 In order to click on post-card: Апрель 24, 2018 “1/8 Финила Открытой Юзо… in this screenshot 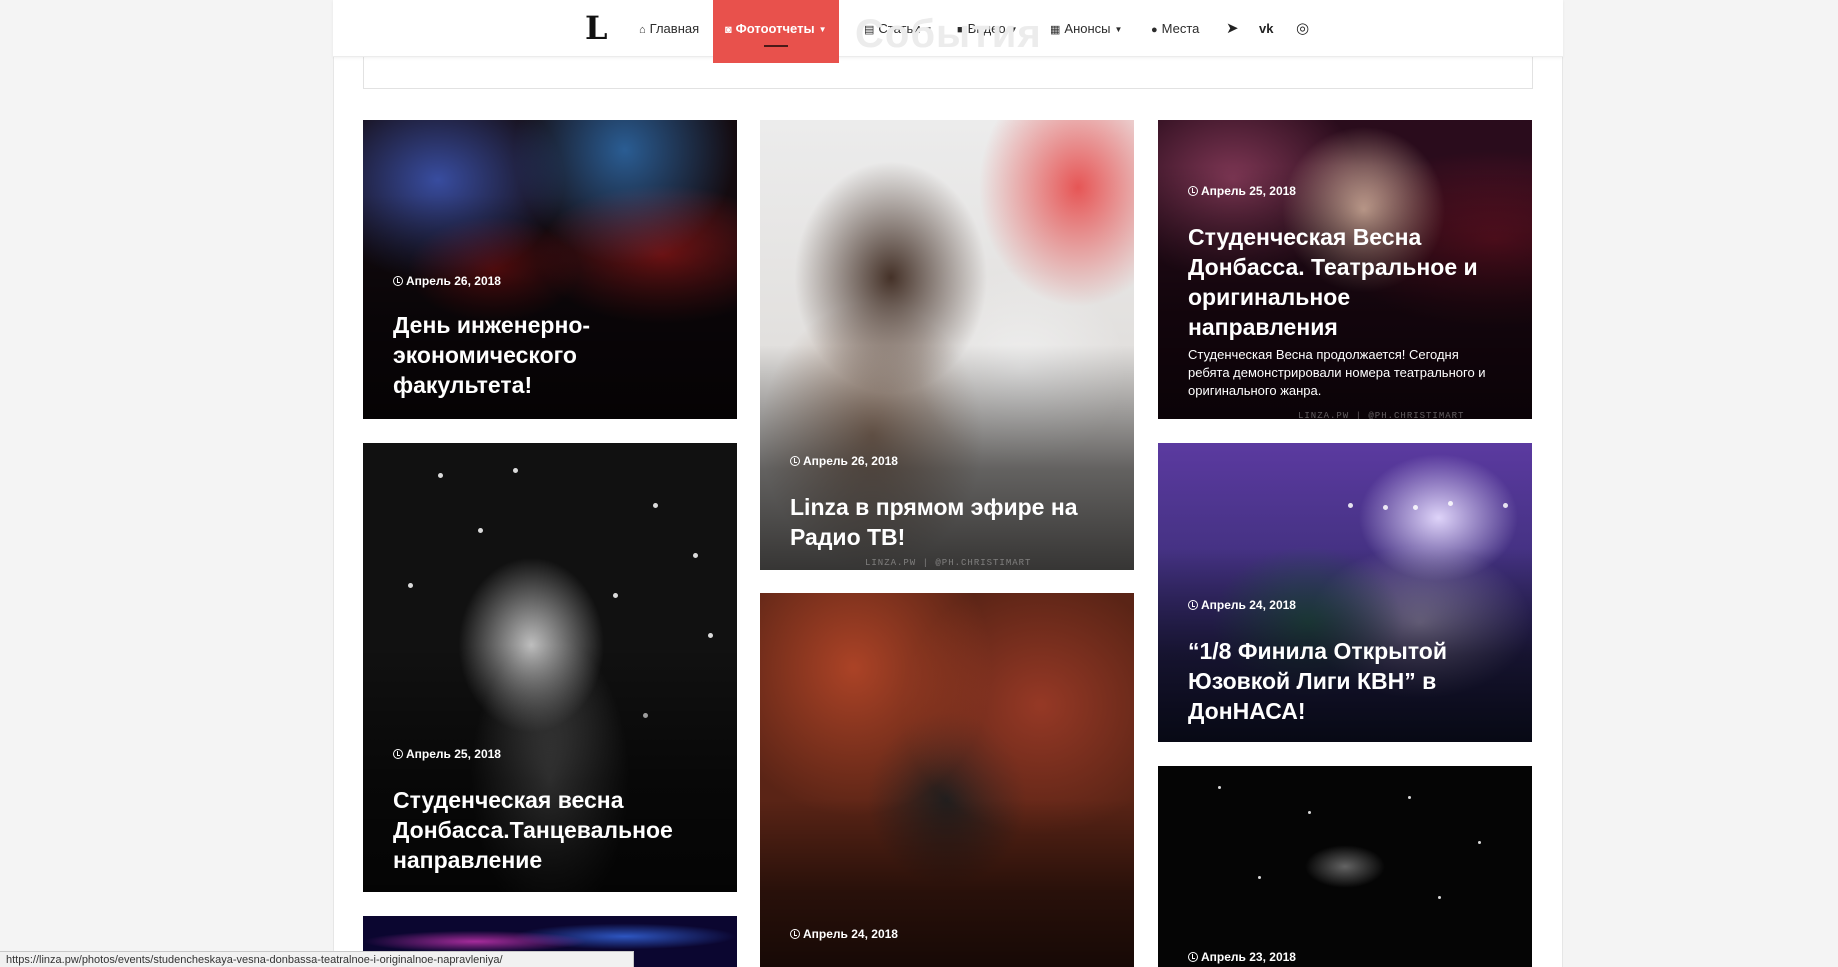, I will do `click(1345, 592)`.